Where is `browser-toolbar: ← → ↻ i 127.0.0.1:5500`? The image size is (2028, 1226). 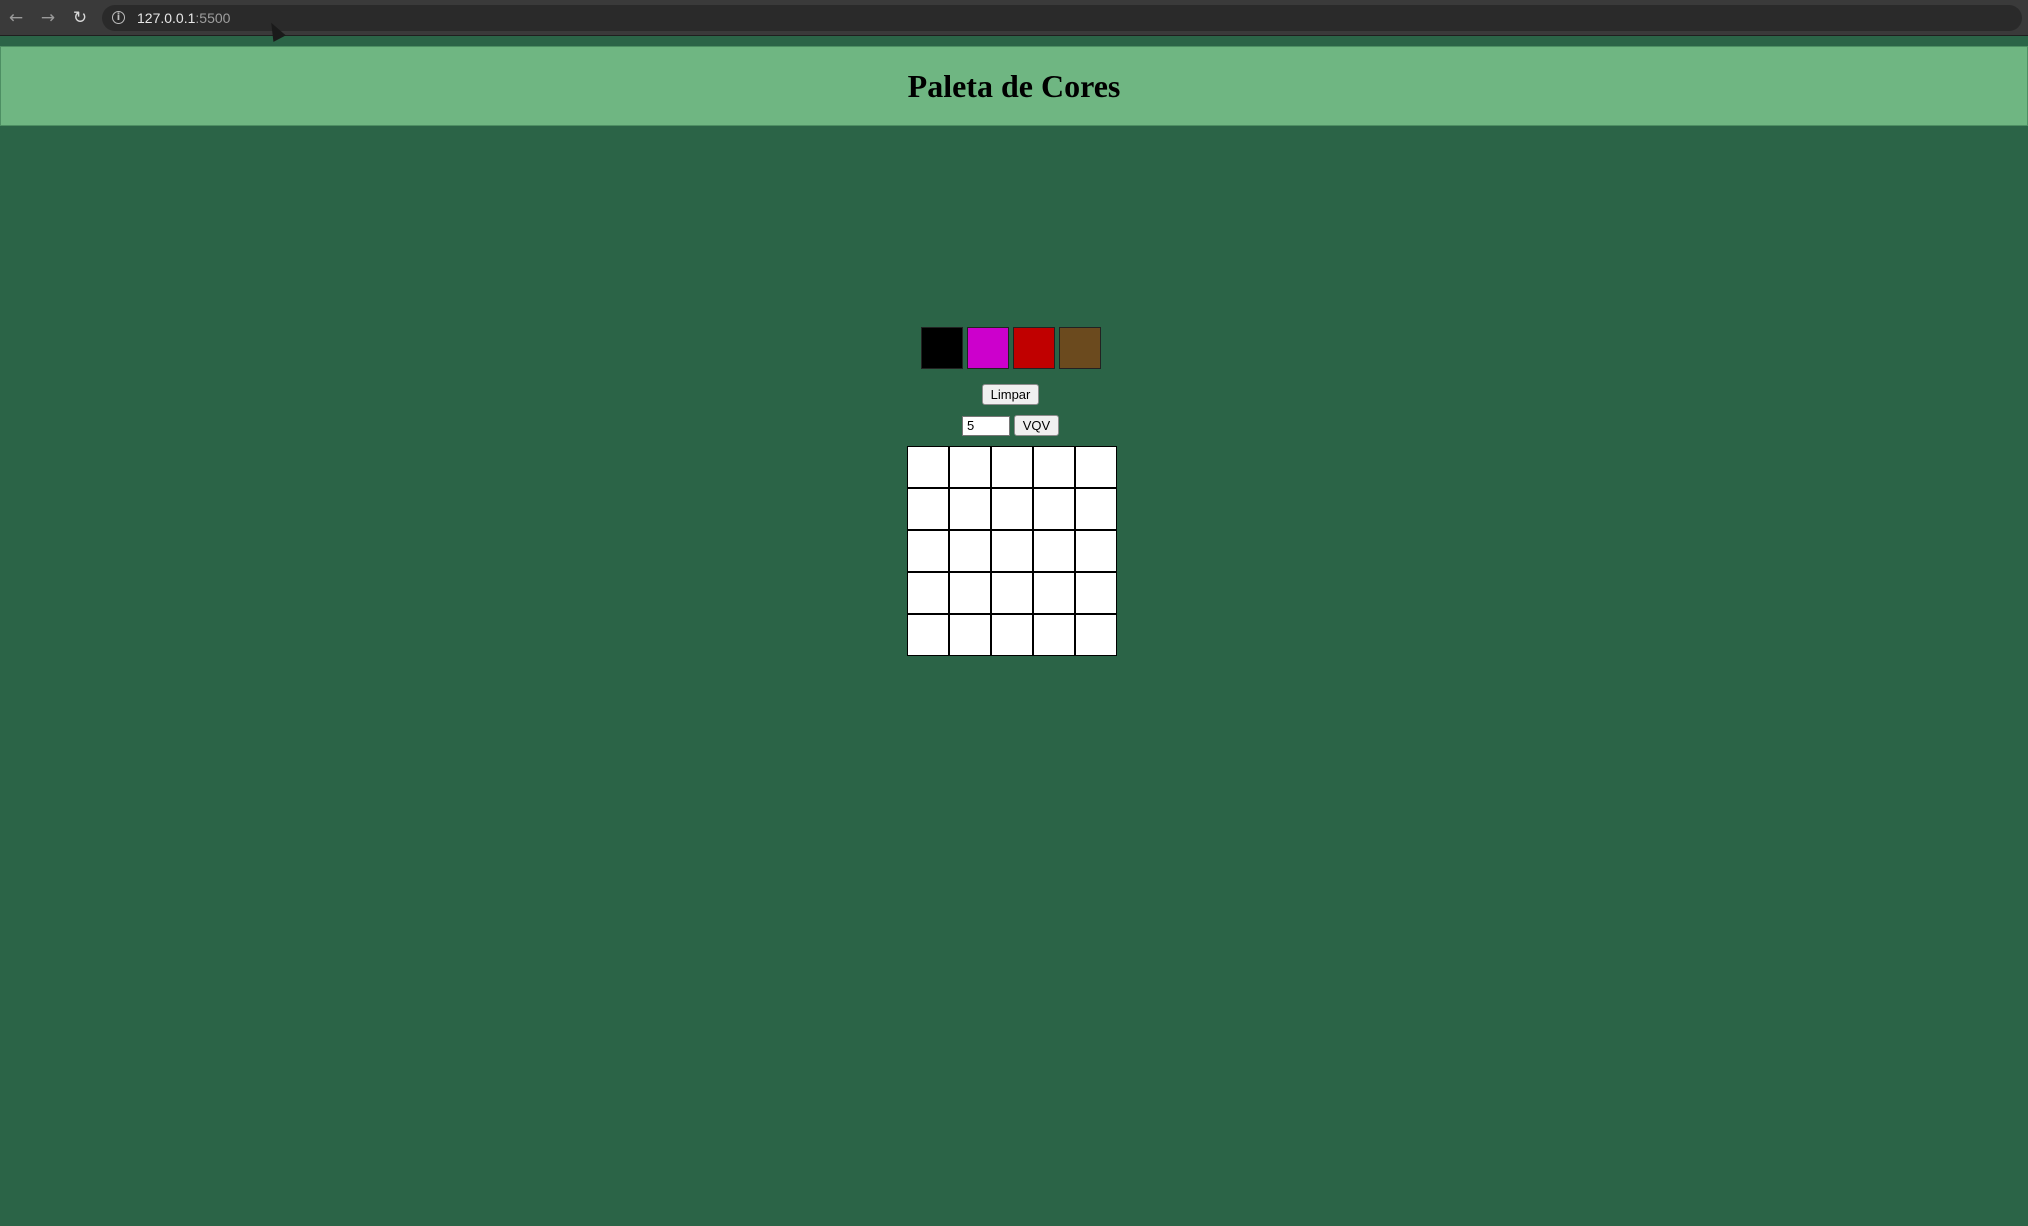
browser-toolbar: ← → ↻ i 127.0.0.1:5500 is located at coordinates (1014, 18).